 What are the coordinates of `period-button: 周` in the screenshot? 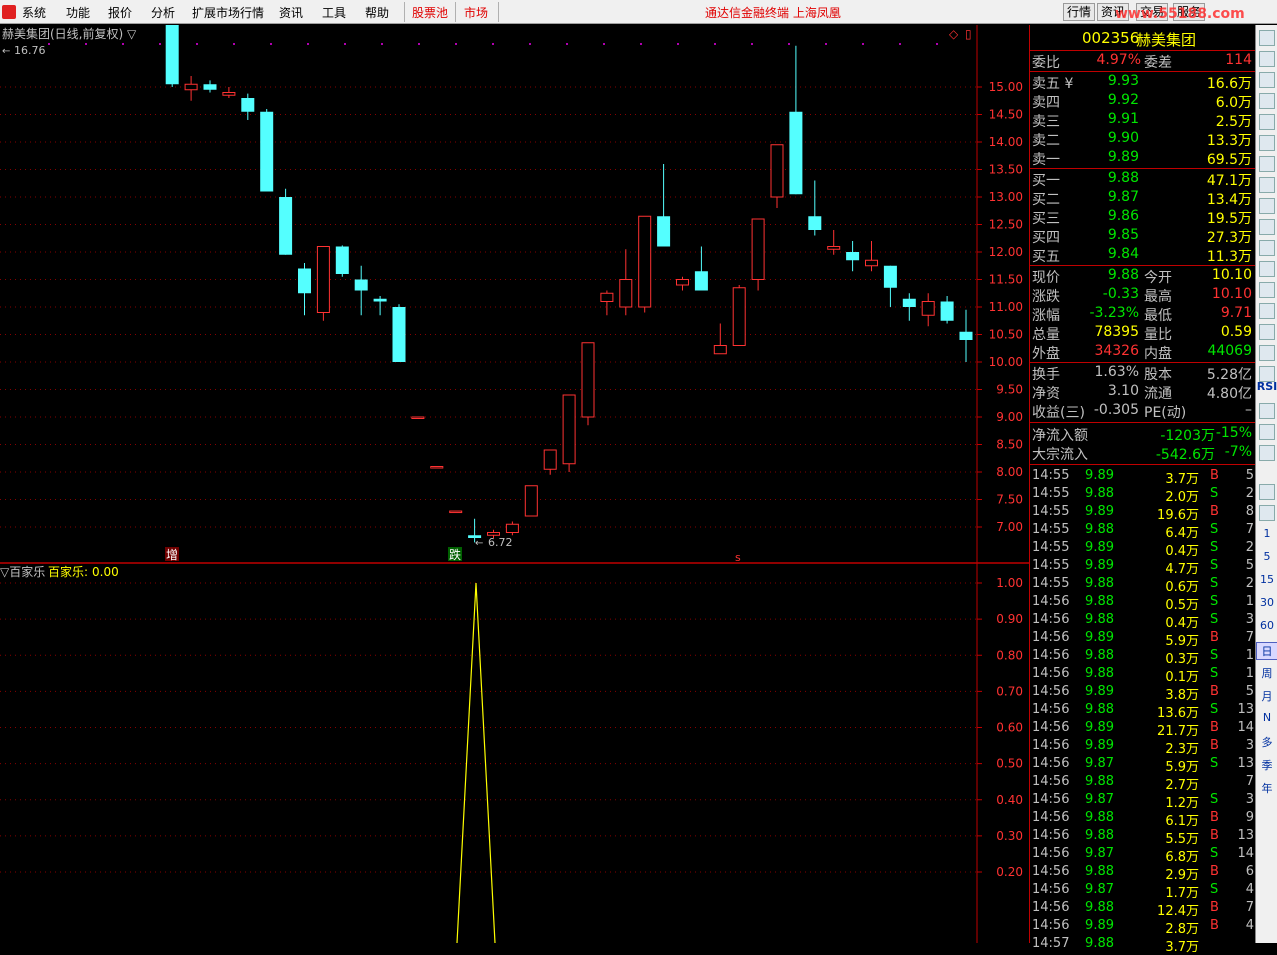 It's located at (1266, 673).